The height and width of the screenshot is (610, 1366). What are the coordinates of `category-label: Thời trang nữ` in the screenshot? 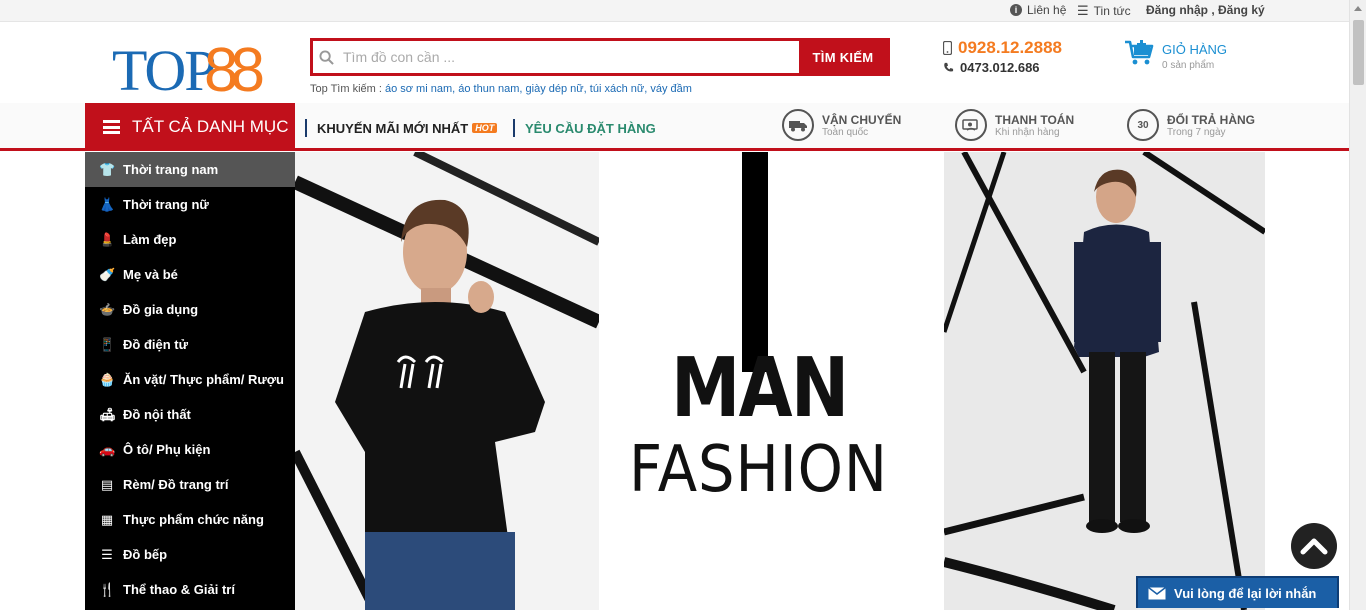 It's located at (166, 204).